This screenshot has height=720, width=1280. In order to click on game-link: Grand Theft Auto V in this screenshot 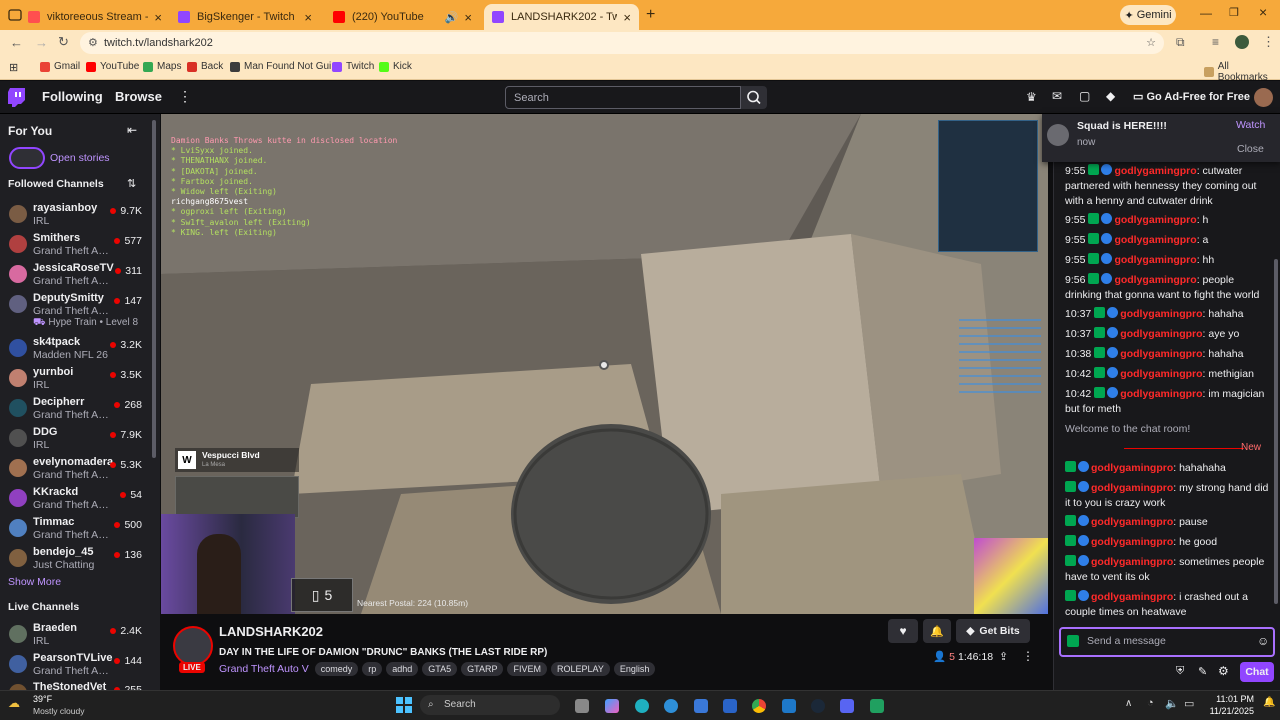, I will do `click(264, 669)`.